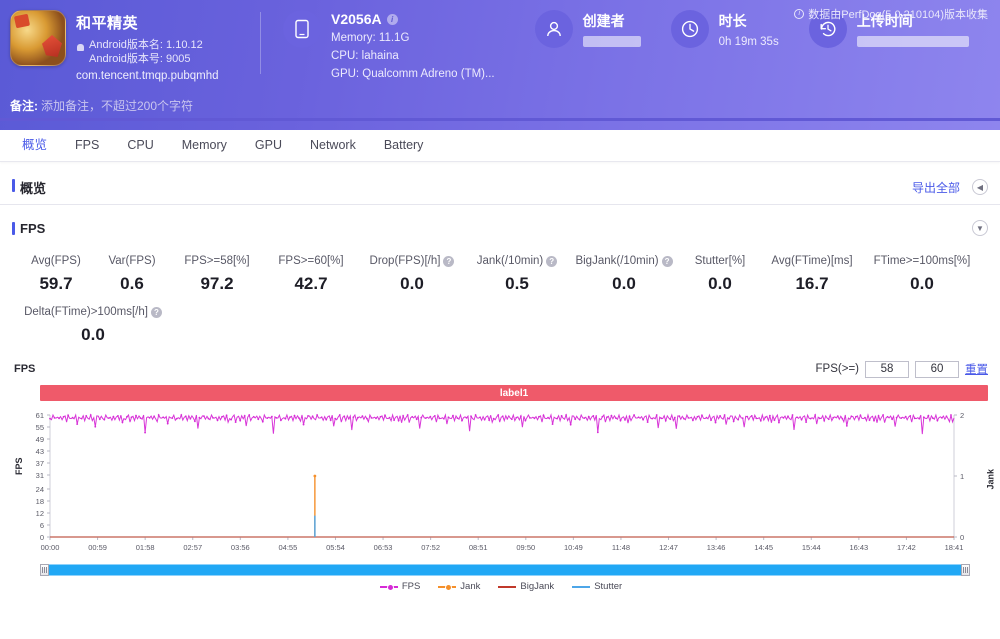 Image resolution: width=1000 pixels, height=639 pixels. Describe the element at coordinates (117, 105) in the screenshot. I see `remark-input: 添加备注，不超过200个字符` at that location.